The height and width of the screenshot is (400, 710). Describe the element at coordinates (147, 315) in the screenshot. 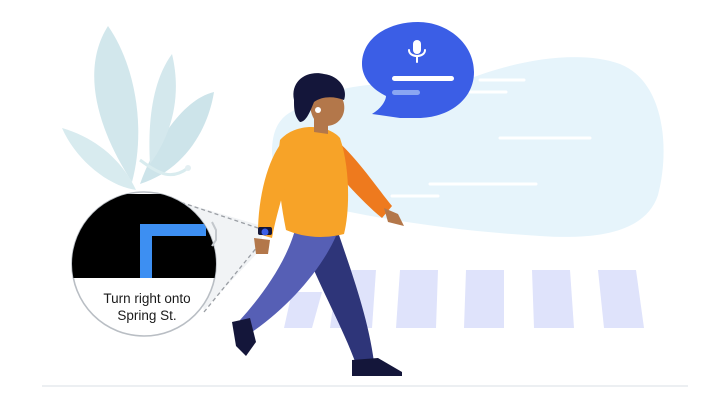

I see `watch-instruction-line2: Spring St.` at that location.